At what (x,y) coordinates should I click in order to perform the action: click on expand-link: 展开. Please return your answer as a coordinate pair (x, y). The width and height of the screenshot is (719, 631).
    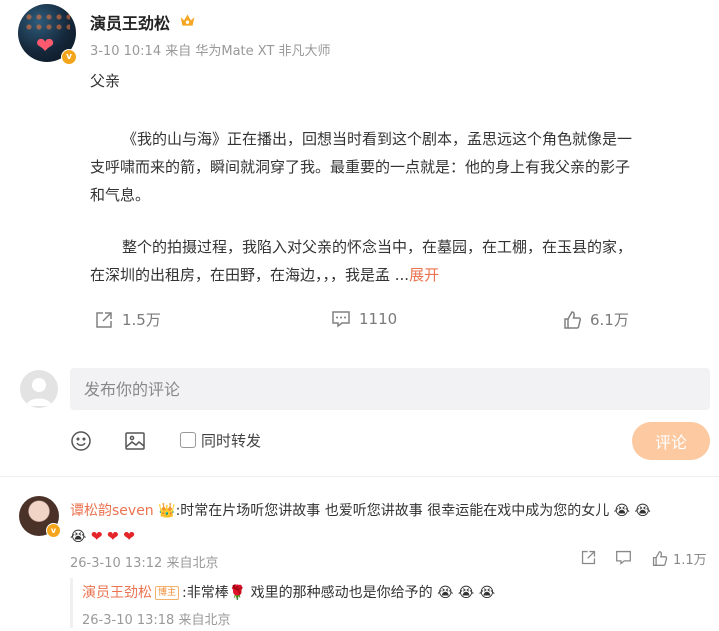
    Looking at the image, I should click on (424, 275).